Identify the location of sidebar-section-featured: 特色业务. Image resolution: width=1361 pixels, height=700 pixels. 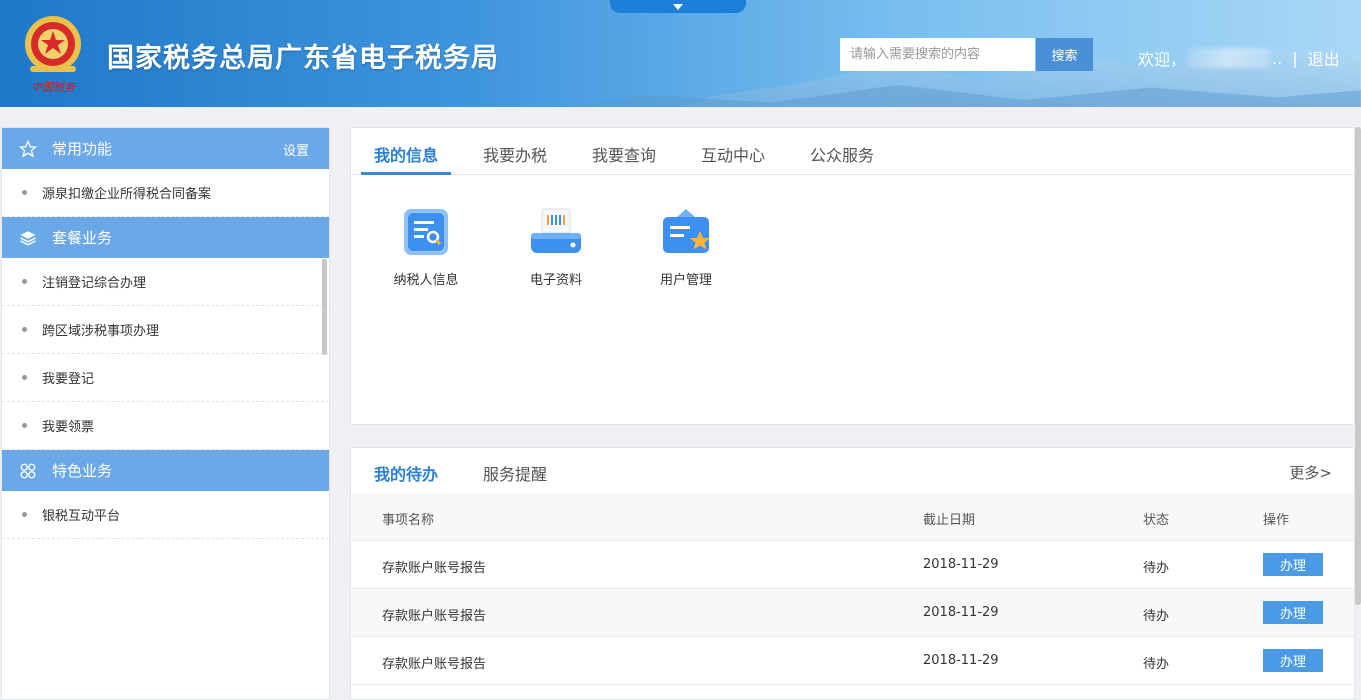
(165, 470).